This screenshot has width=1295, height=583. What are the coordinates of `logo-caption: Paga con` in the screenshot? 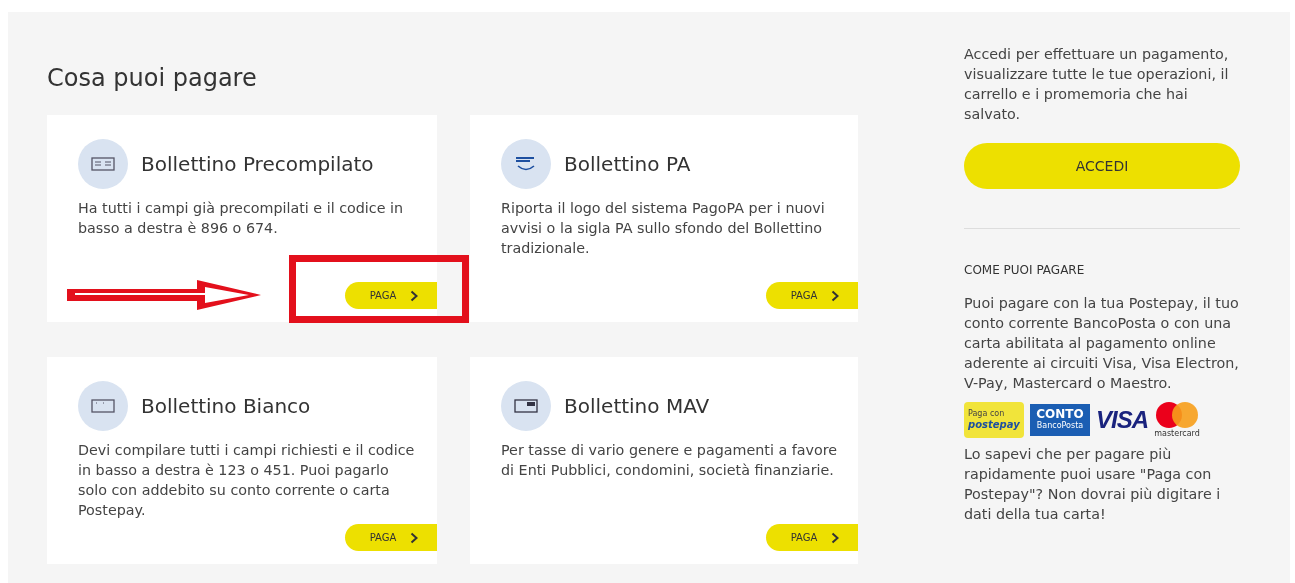 It's located at (987, 414).